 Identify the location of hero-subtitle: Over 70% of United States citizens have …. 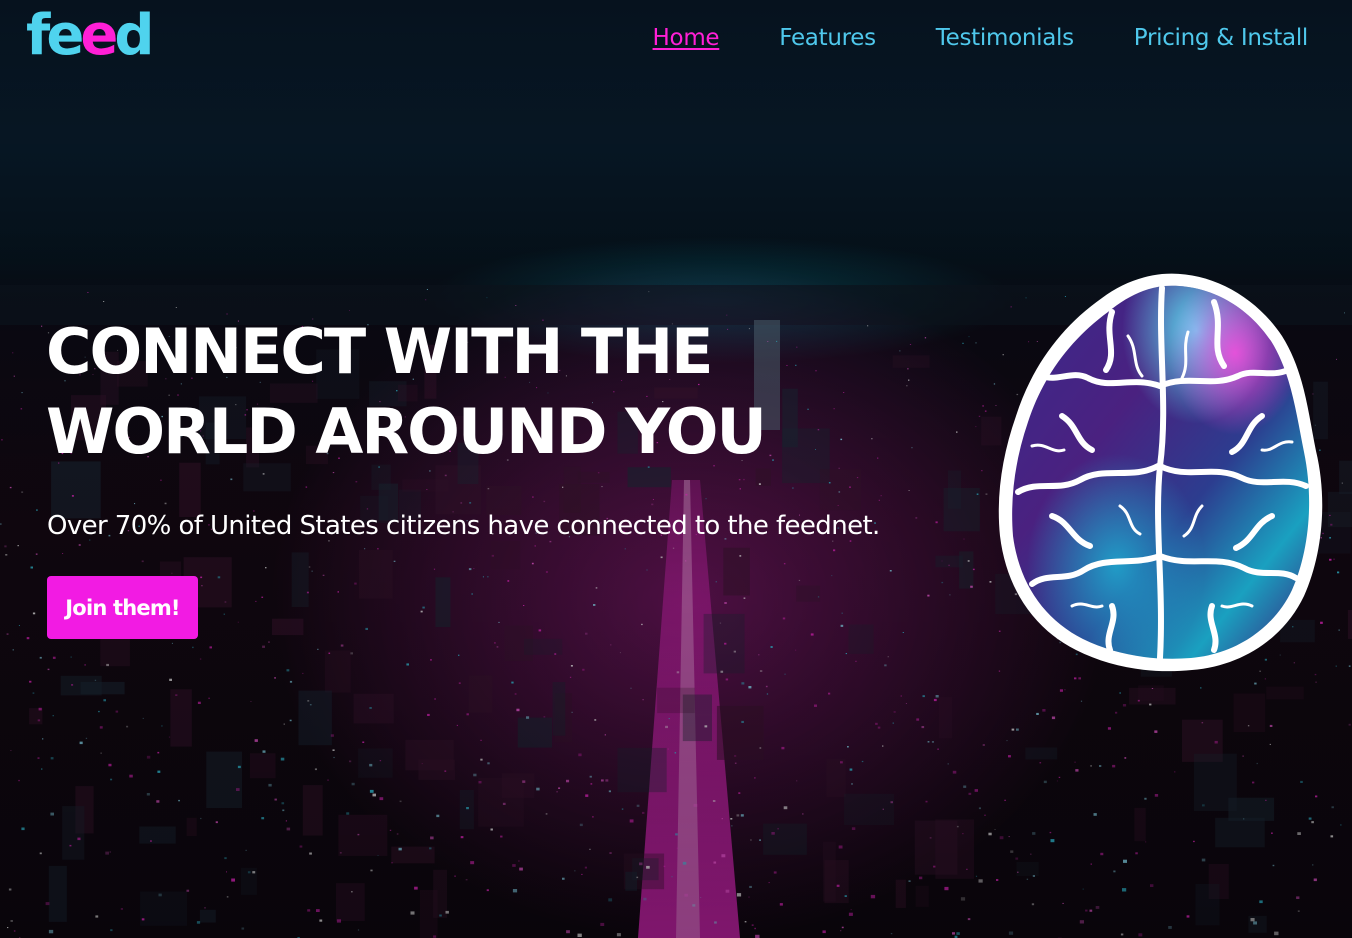
(463, 526).